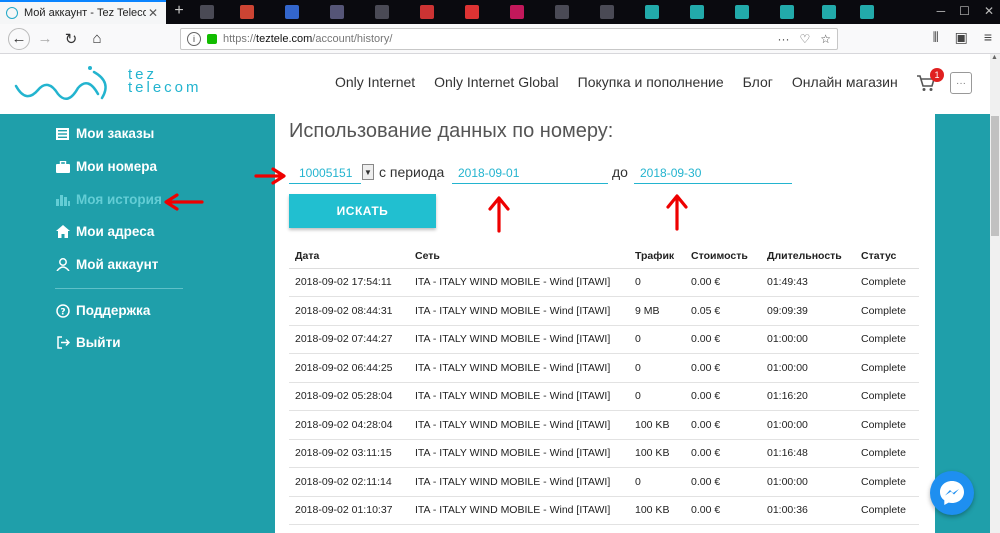  I want to click on logo-text-line2: telecom, so click(165, 87).